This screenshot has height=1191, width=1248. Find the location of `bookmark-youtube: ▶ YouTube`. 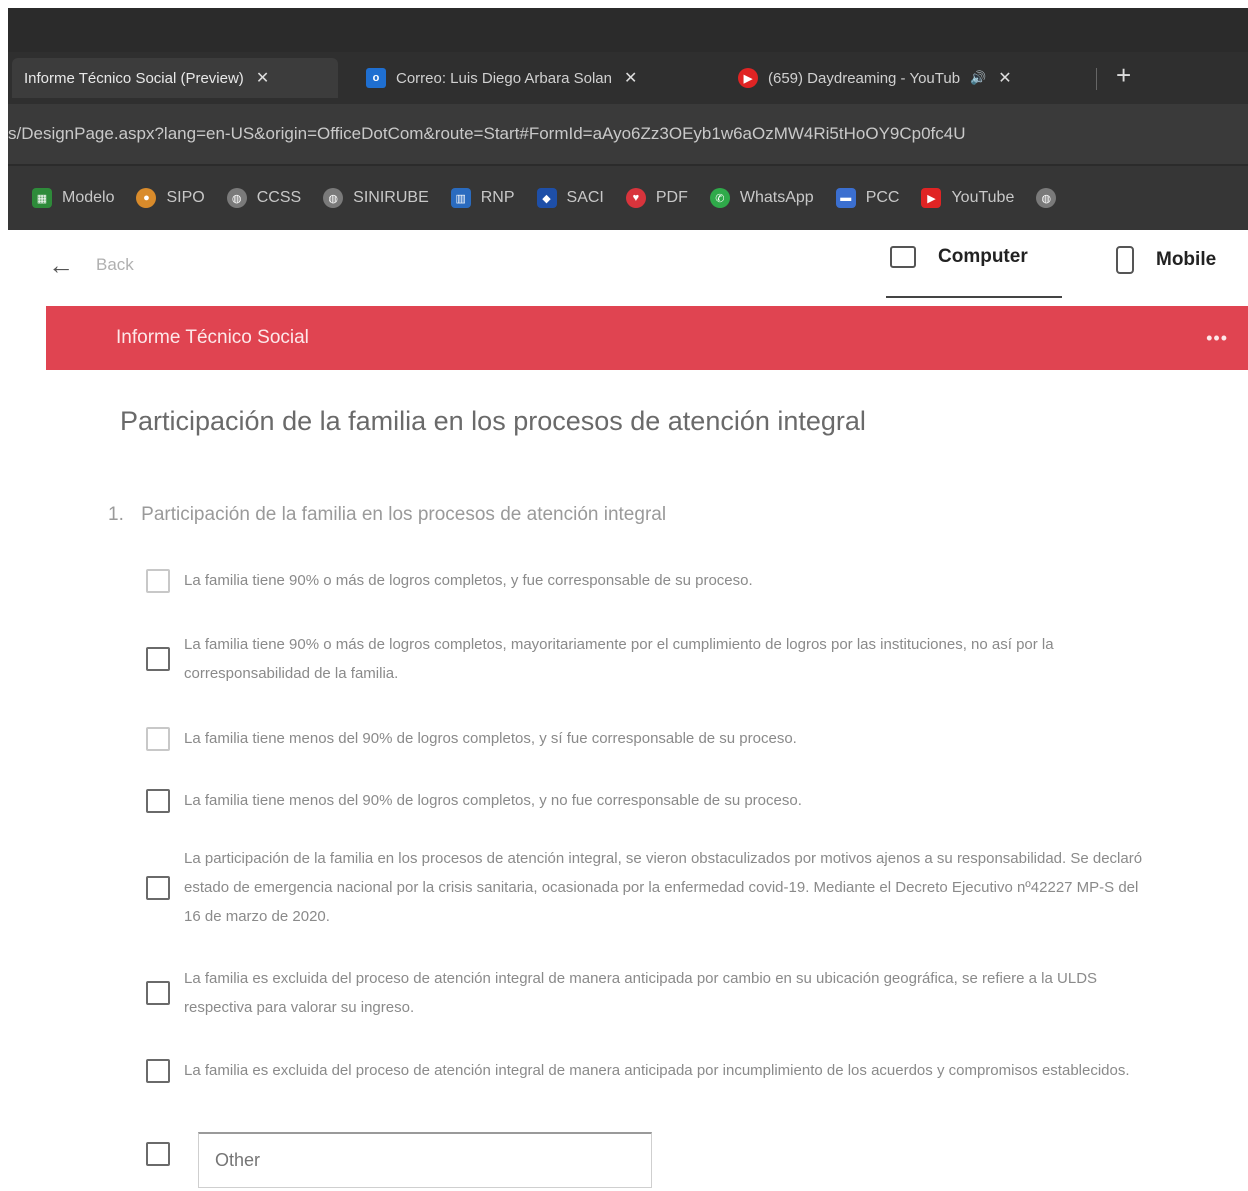

bookmark-youtube: ▶ YouTube is located at coordinates (967, 198).